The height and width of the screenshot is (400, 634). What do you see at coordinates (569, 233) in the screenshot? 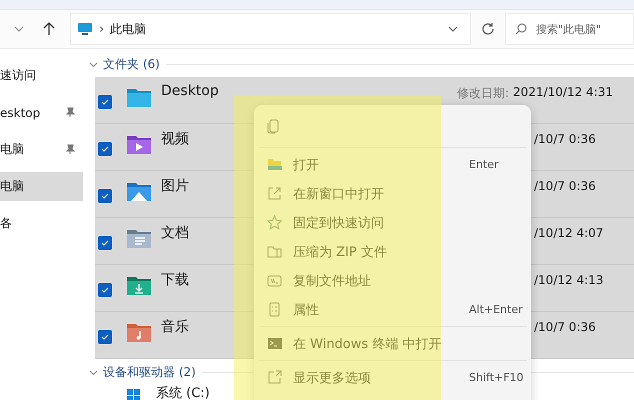
I see `modified-date: /10/12 4:07` at bounding box center [569, 233].